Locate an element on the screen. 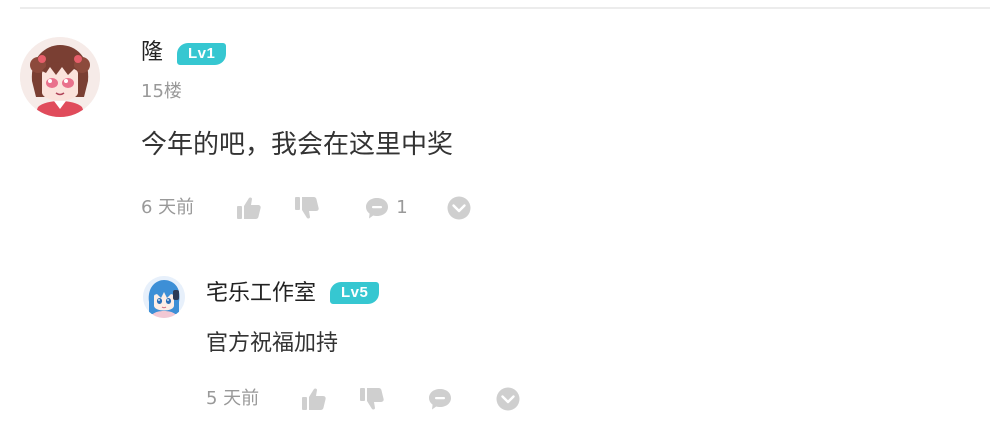  comment-actions: 6 天前 1 is located at coordinates (306, 208).